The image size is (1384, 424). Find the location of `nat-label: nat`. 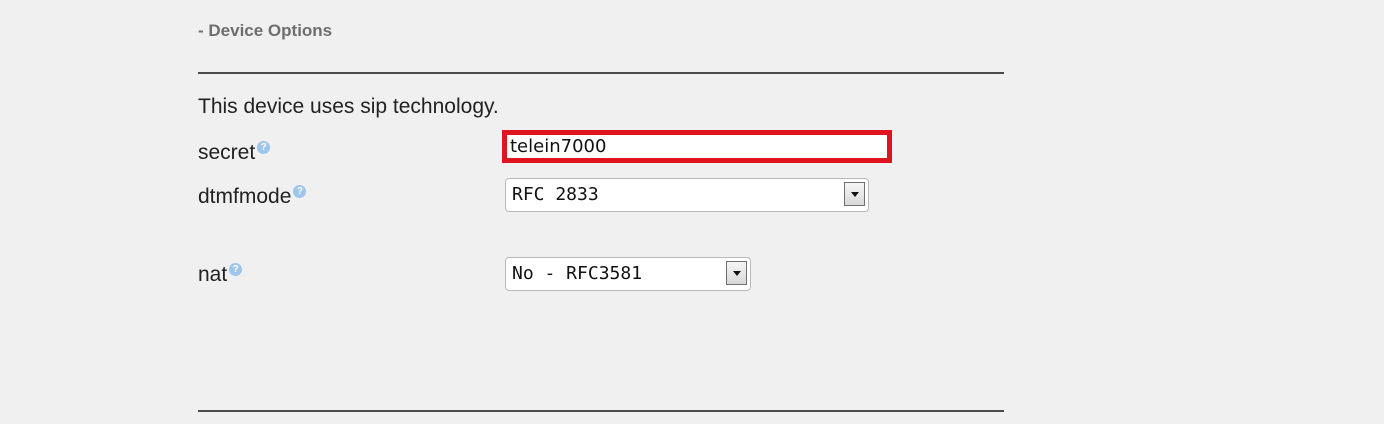

nat-label: nat is located at coordinates (213, 274).